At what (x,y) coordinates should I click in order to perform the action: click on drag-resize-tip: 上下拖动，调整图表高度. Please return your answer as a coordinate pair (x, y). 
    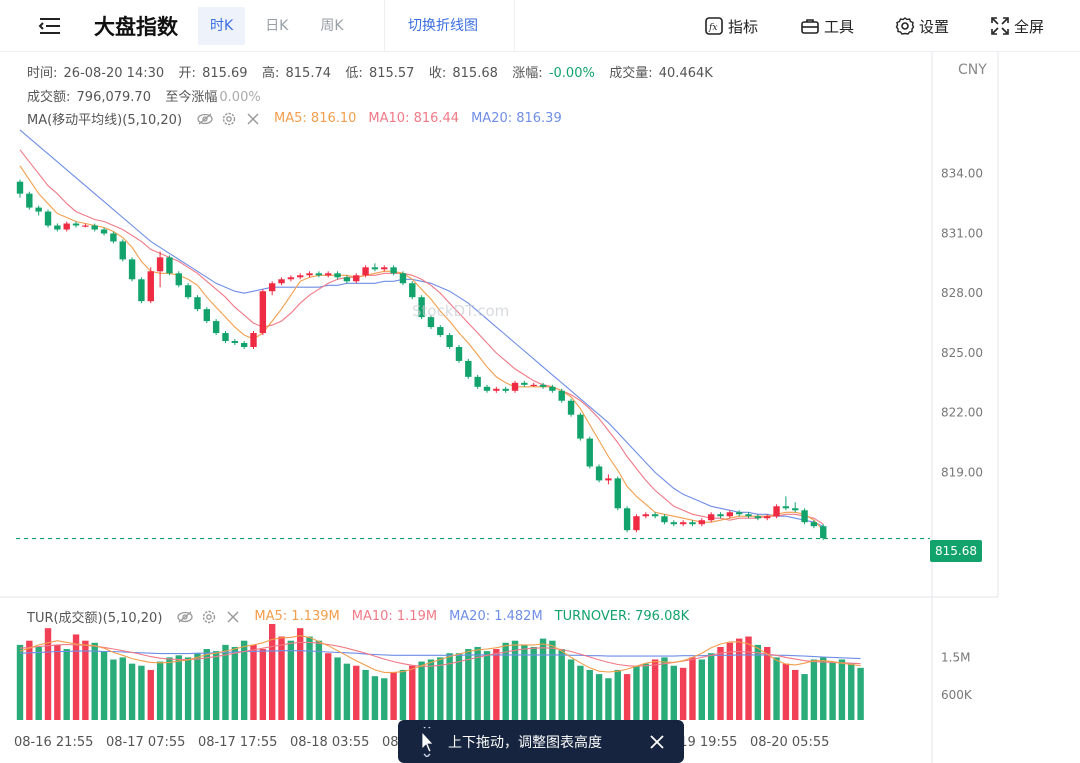
    Looking at the image, I should click on (541, 741).